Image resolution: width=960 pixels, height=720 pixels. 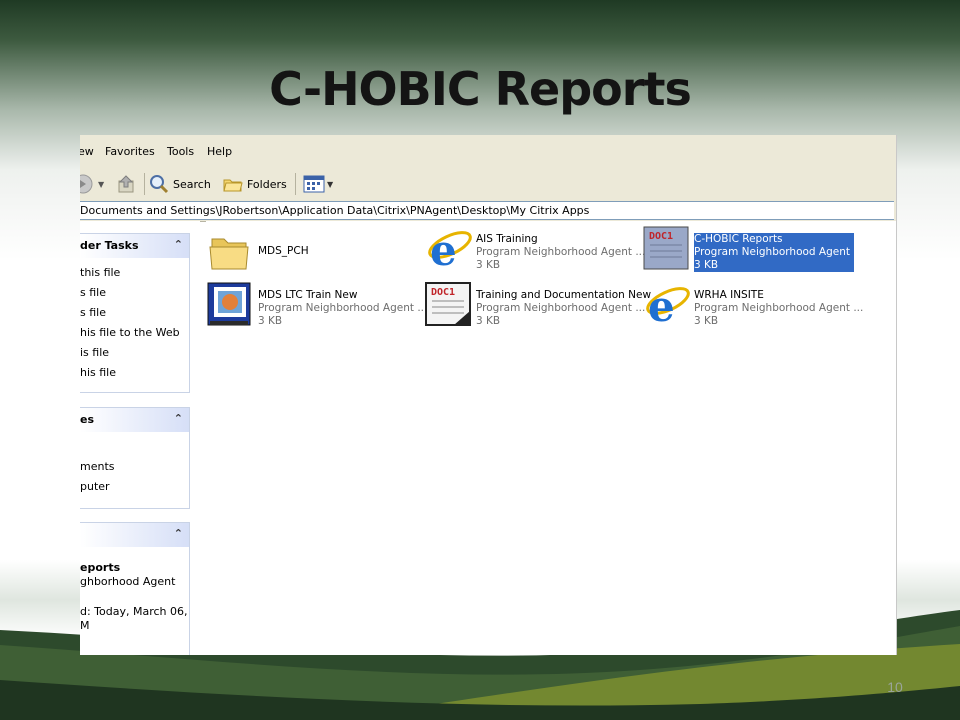 What do you see at coordinates (130, 151) in the screenshot?
I see `menu-favorites: Favorites` at bounding box center [130, 151].